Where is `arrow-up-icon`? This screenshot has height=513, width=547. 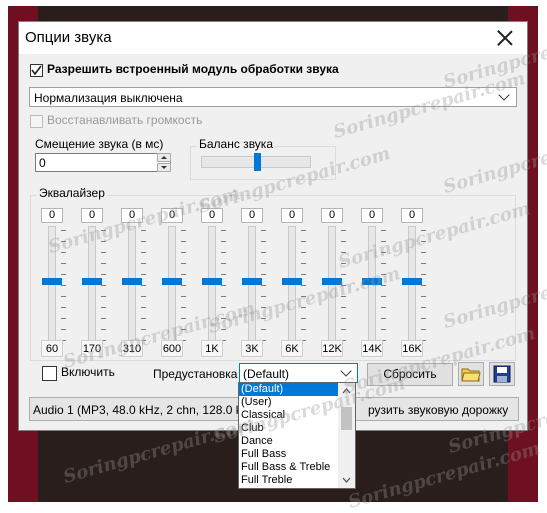
arrow-up-icon is located at coordinates (164, 157).